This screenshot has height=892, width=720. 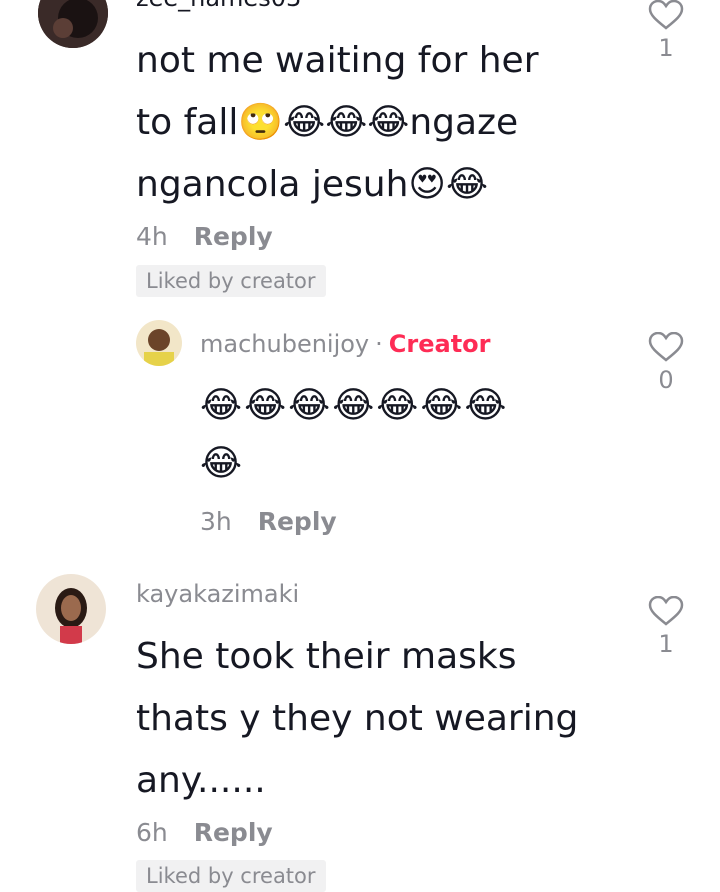 I want to click on comment-text-line: not me waiting for her, so click(x=337, y=60).